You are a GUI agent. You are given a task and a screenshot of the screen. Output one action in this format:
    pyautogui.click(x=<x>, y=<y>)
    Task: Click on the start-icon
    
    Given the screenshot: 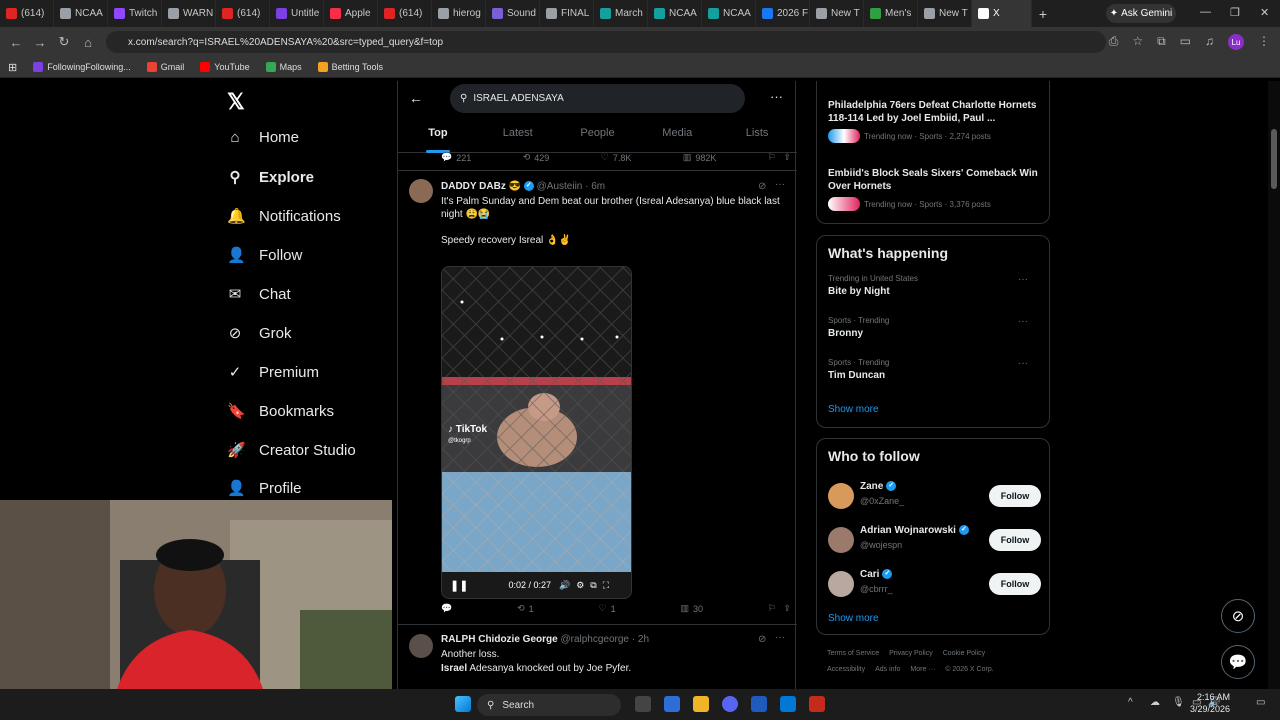 What is the action you would take?
    pyautogui.click(x=463, y=704)
    